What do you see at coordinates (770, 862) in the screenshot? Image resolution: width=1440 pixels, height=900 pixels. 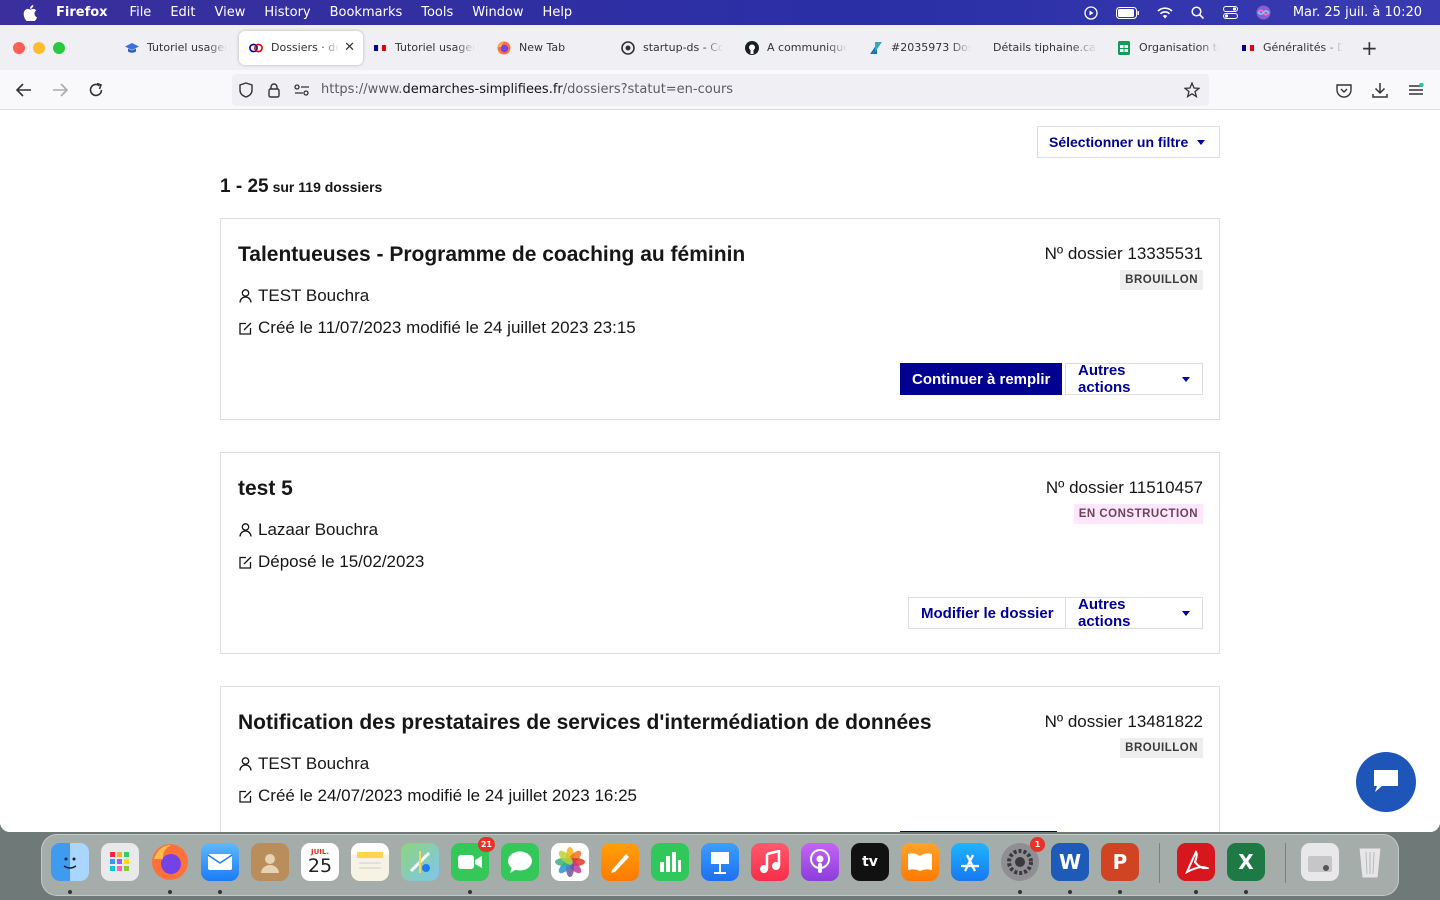 I see `music-icon` at bounding box center [770, 862].